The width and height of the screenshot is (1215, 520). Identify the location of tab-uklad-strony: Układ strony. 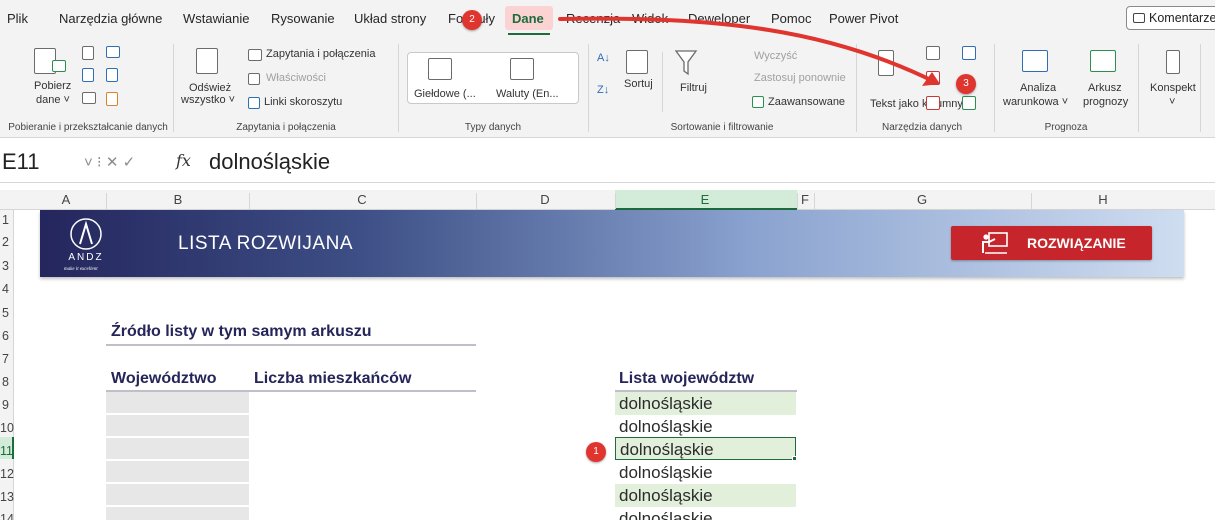
(390, 18).